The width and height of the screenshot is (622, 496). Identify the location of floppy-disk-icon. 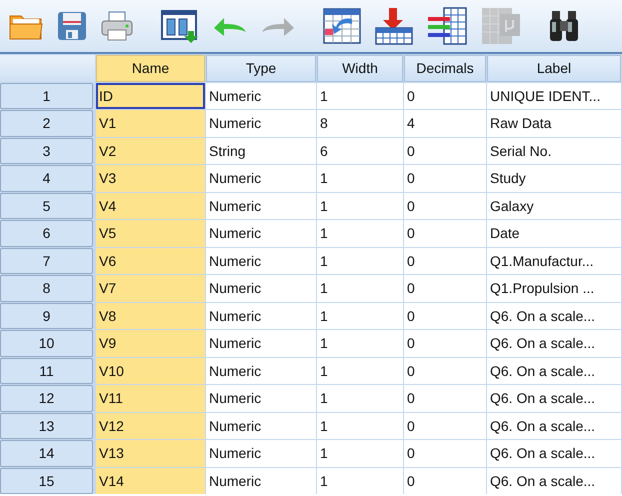
(72, 26).